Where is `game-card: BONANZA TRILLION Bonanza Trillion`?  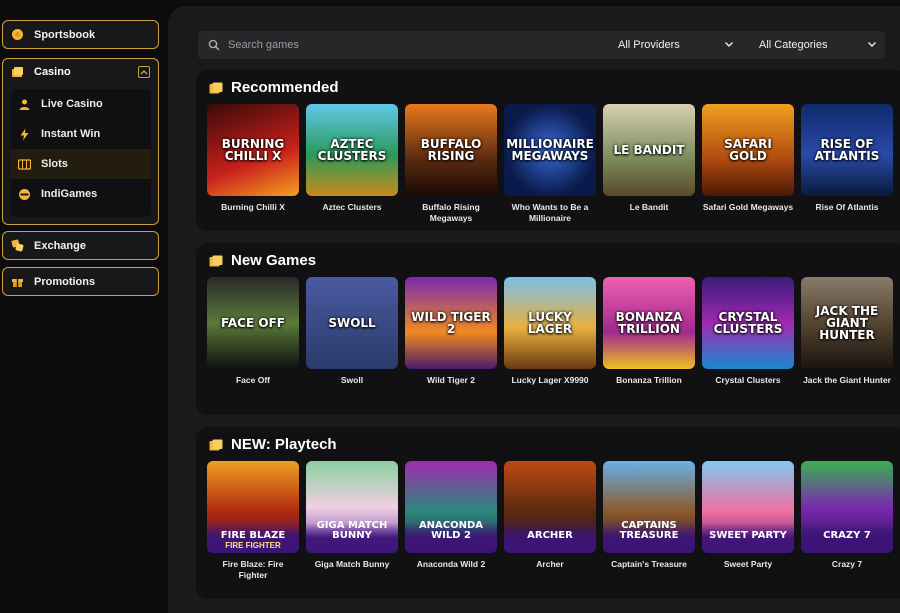 game-card: BONANZA TRILLION Bonanza Trillion is located at coordinates (649, 331).